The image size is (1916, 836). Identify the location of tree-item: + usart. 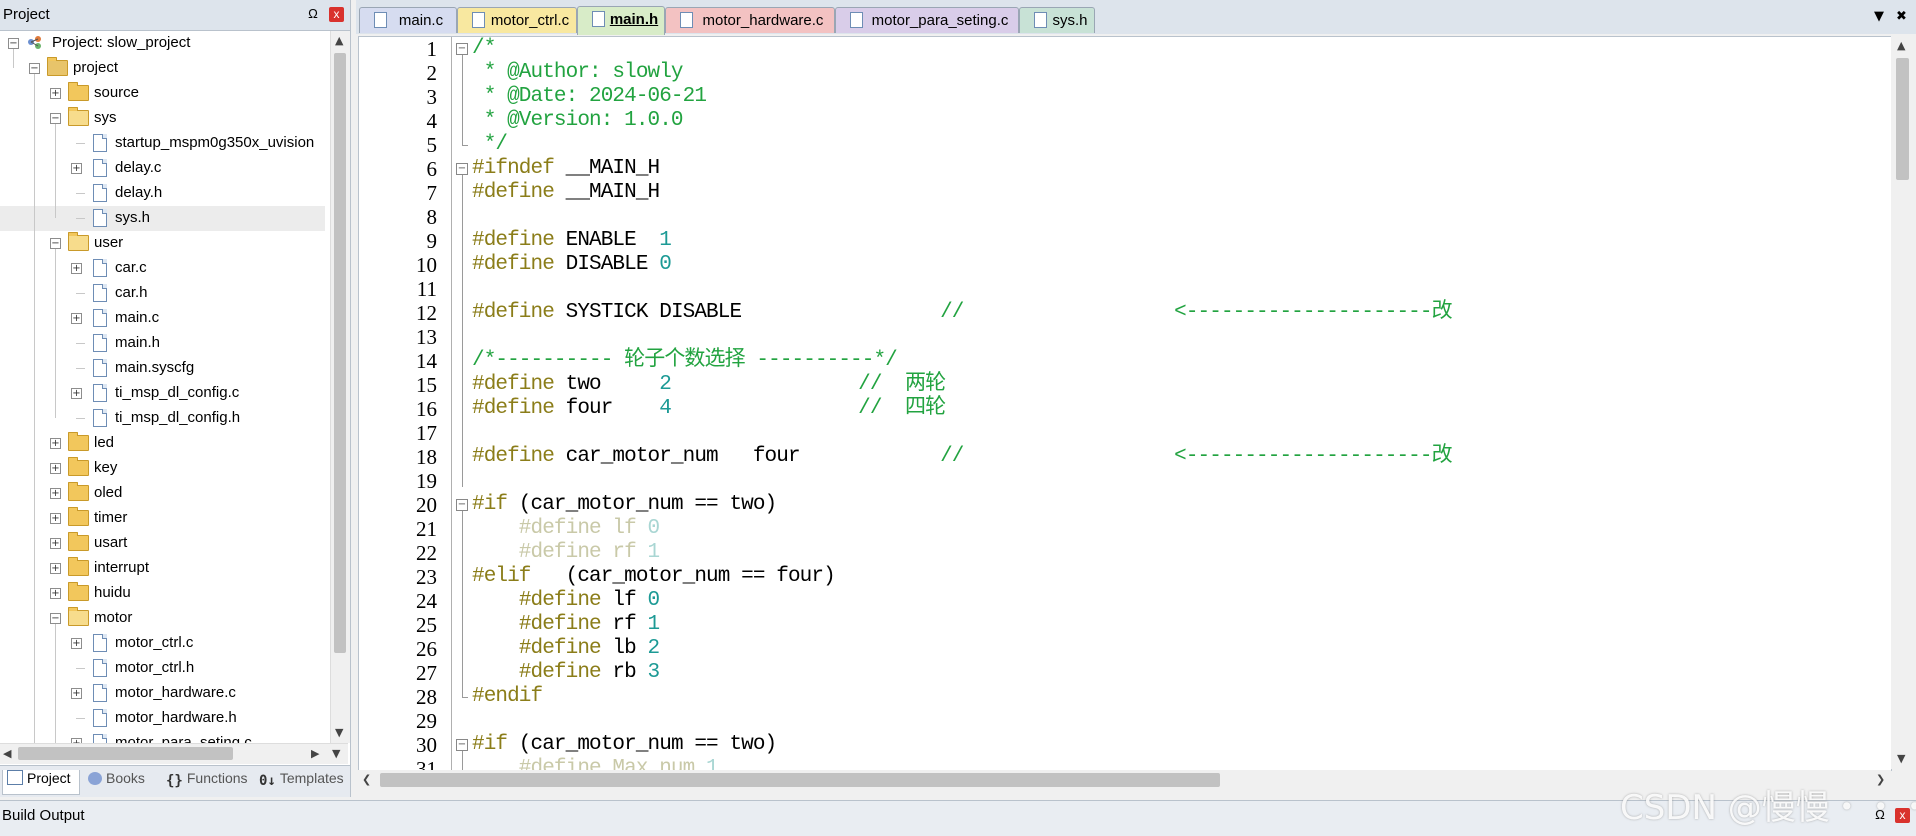
(162, 543).